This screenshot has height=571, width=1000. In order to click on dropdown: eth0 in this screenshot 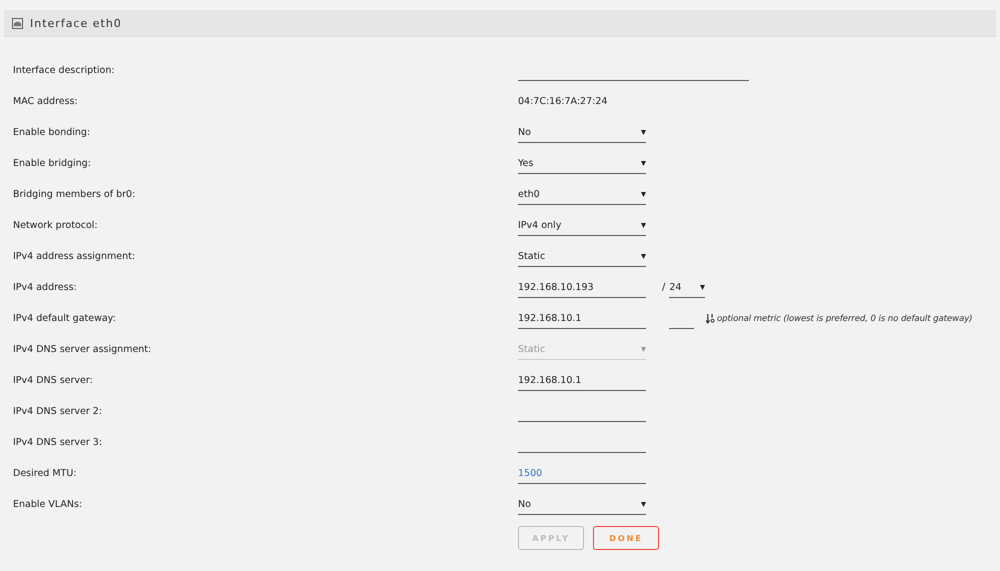, I will do `click(582, 194)`.